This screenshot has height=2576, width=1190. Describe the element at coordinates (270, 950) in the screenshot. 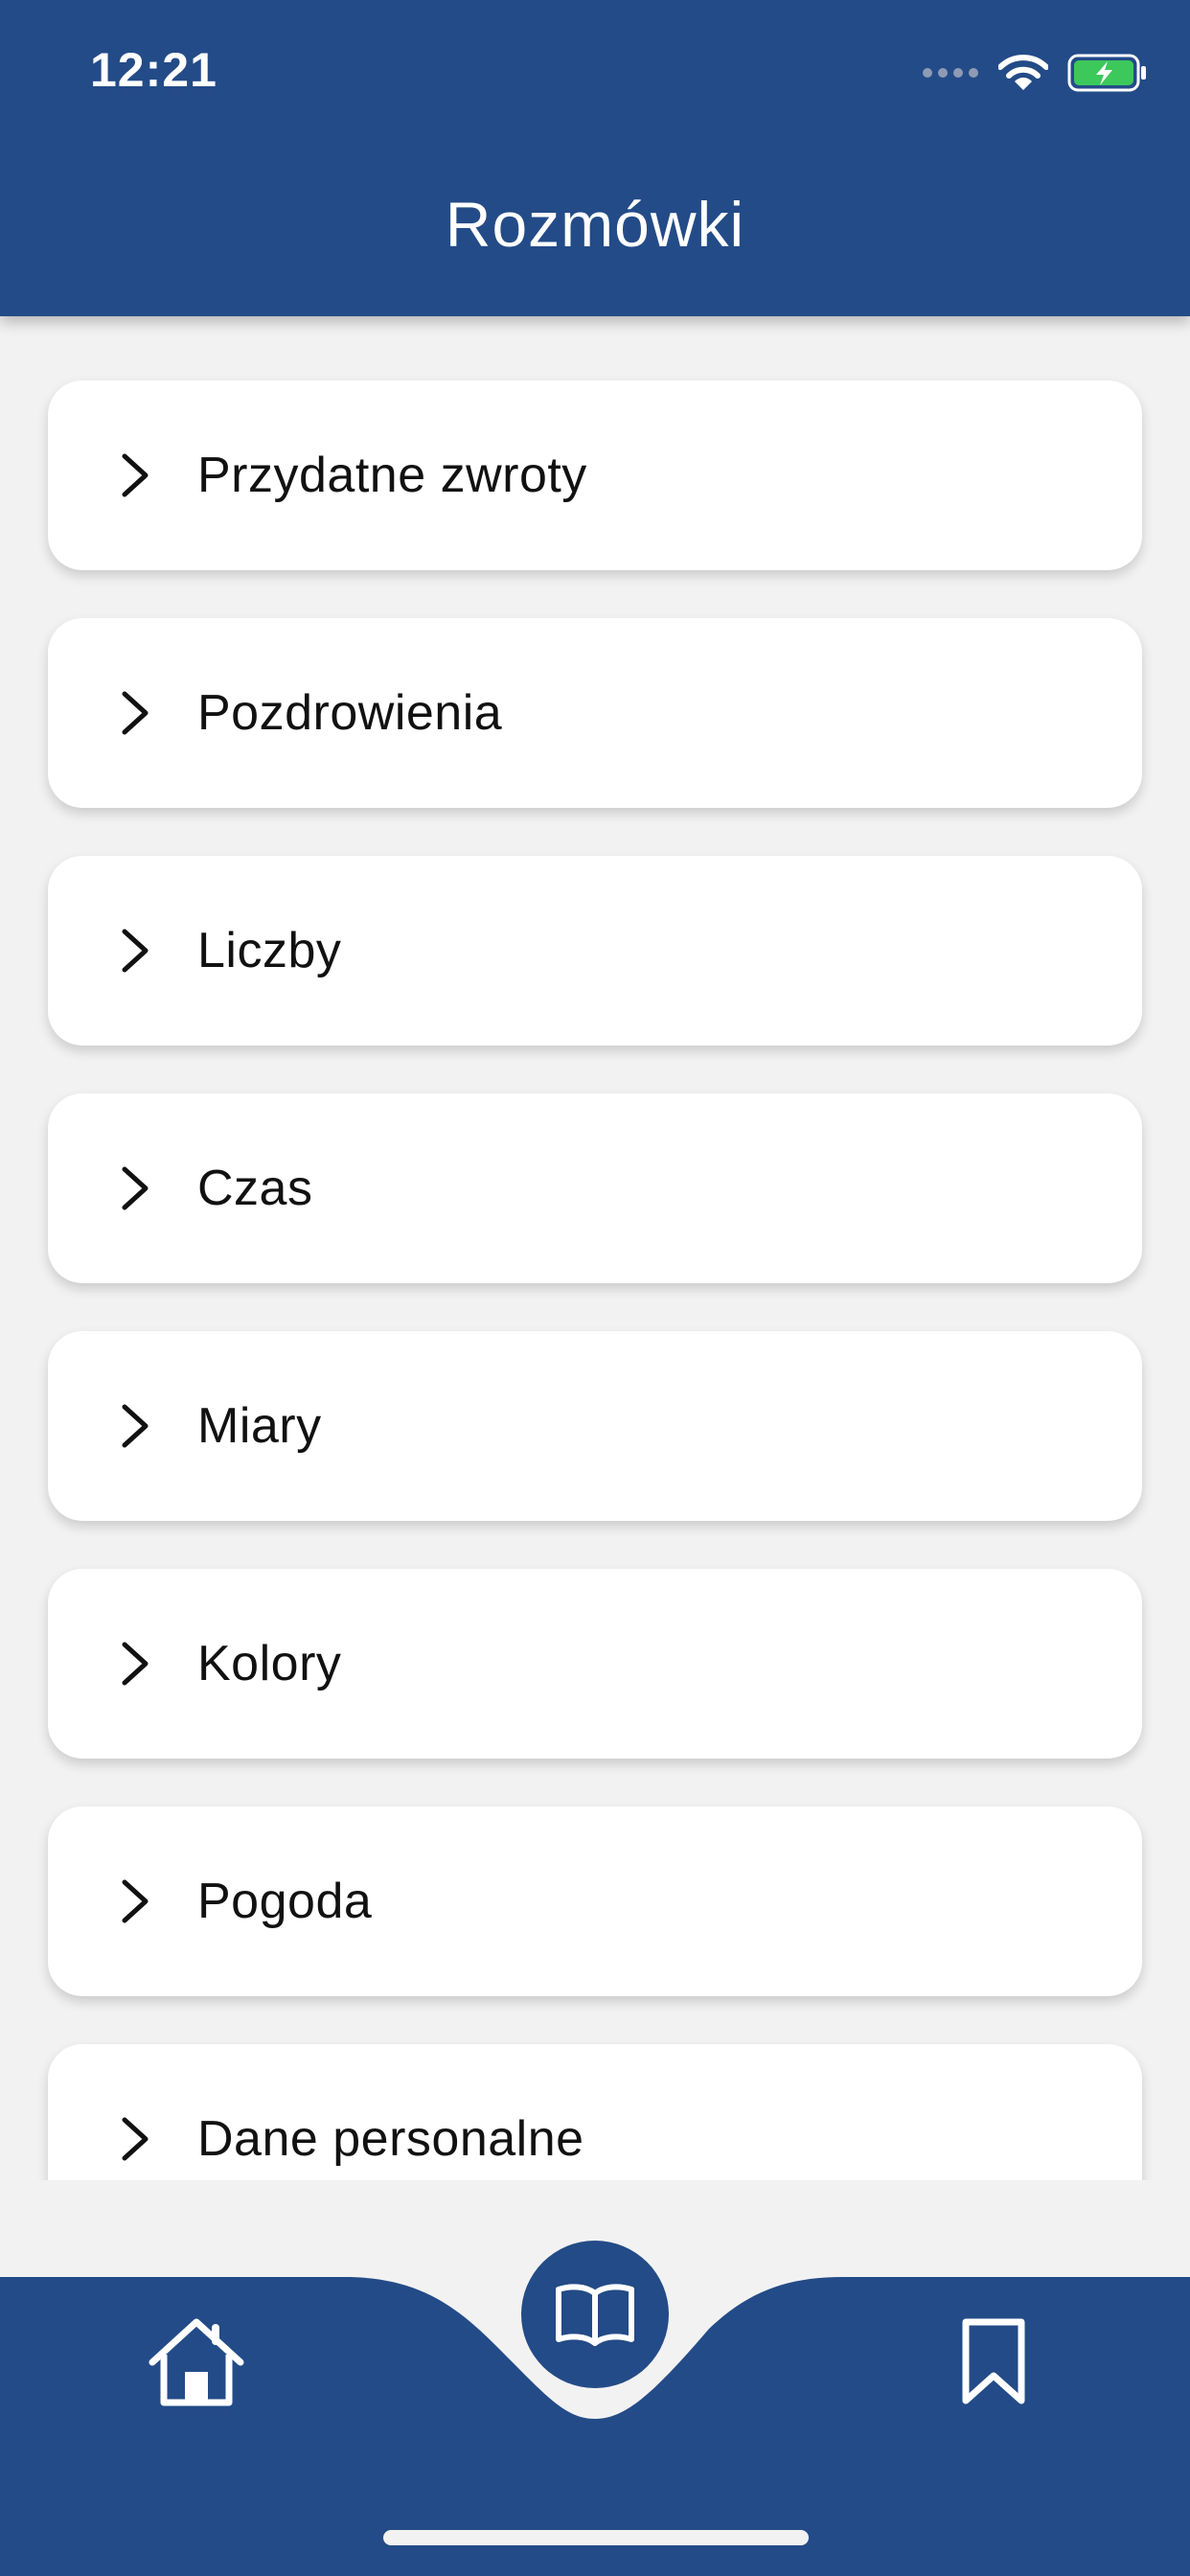

I see `category-label: Liczby` at that location.